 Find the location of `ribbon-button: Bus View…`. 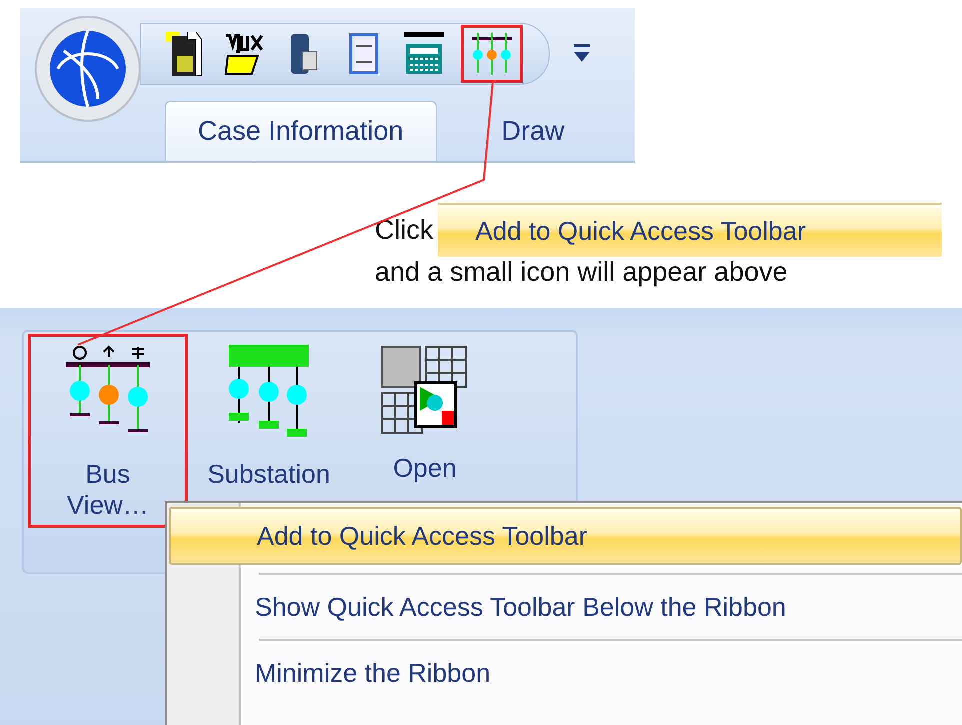

ribbon-button: Bus View… is located at coordinates (108, 431).